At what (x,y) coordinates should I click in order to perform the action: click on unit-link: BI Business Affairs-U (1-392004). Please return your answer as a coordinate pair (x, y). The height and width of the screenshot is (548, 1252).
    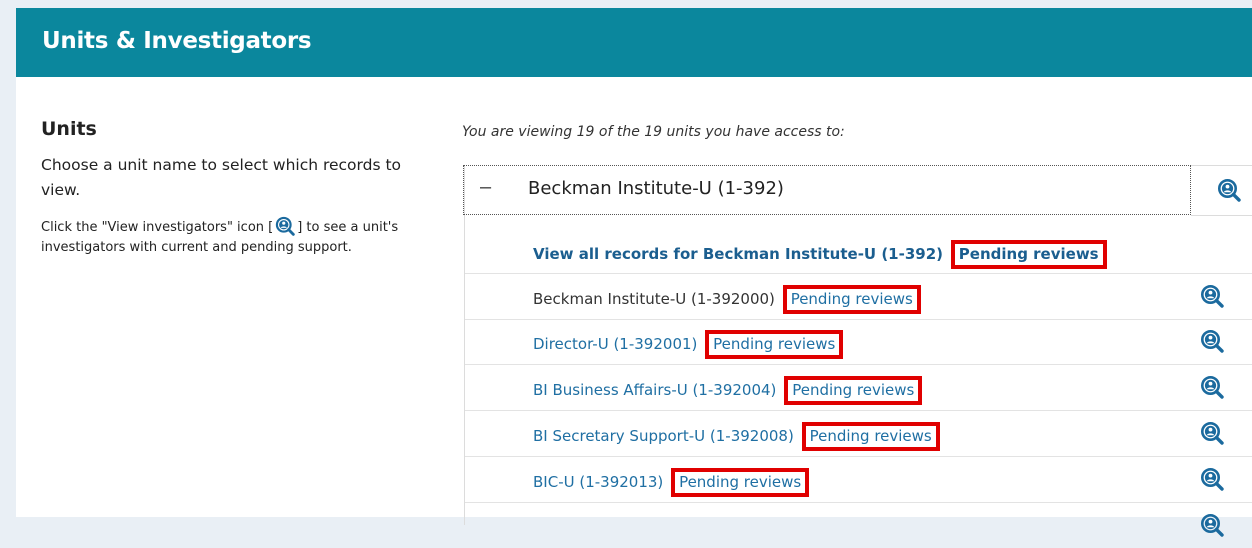
    Looking at the image, I should click on (654, 390).